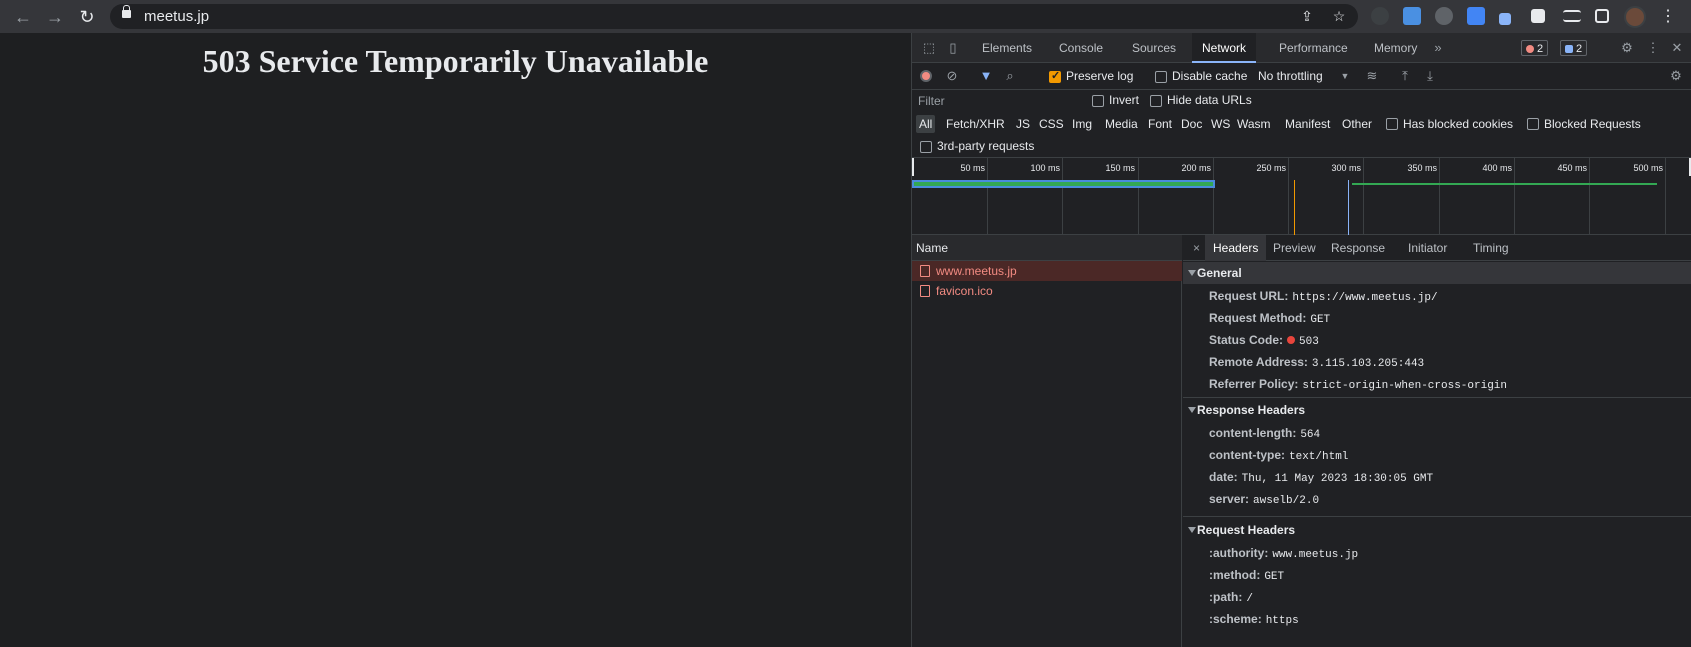  Describe the element at coordinates (1368, 364) in the screenshot. I see `header-value: 3.115.103.205:443` at that location.